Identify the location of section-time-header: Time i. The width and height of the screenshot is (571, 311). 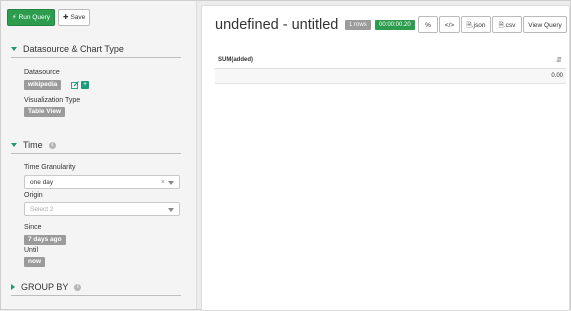
(96, 145).